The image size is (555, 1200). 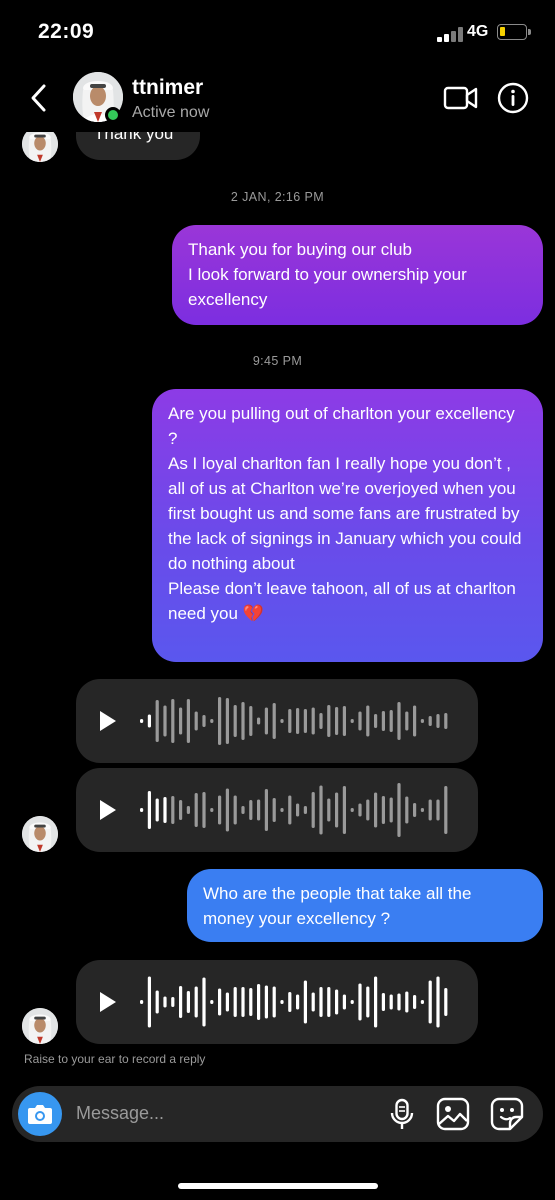 I want to click on video-call-icon, so click(x=461, y=98).